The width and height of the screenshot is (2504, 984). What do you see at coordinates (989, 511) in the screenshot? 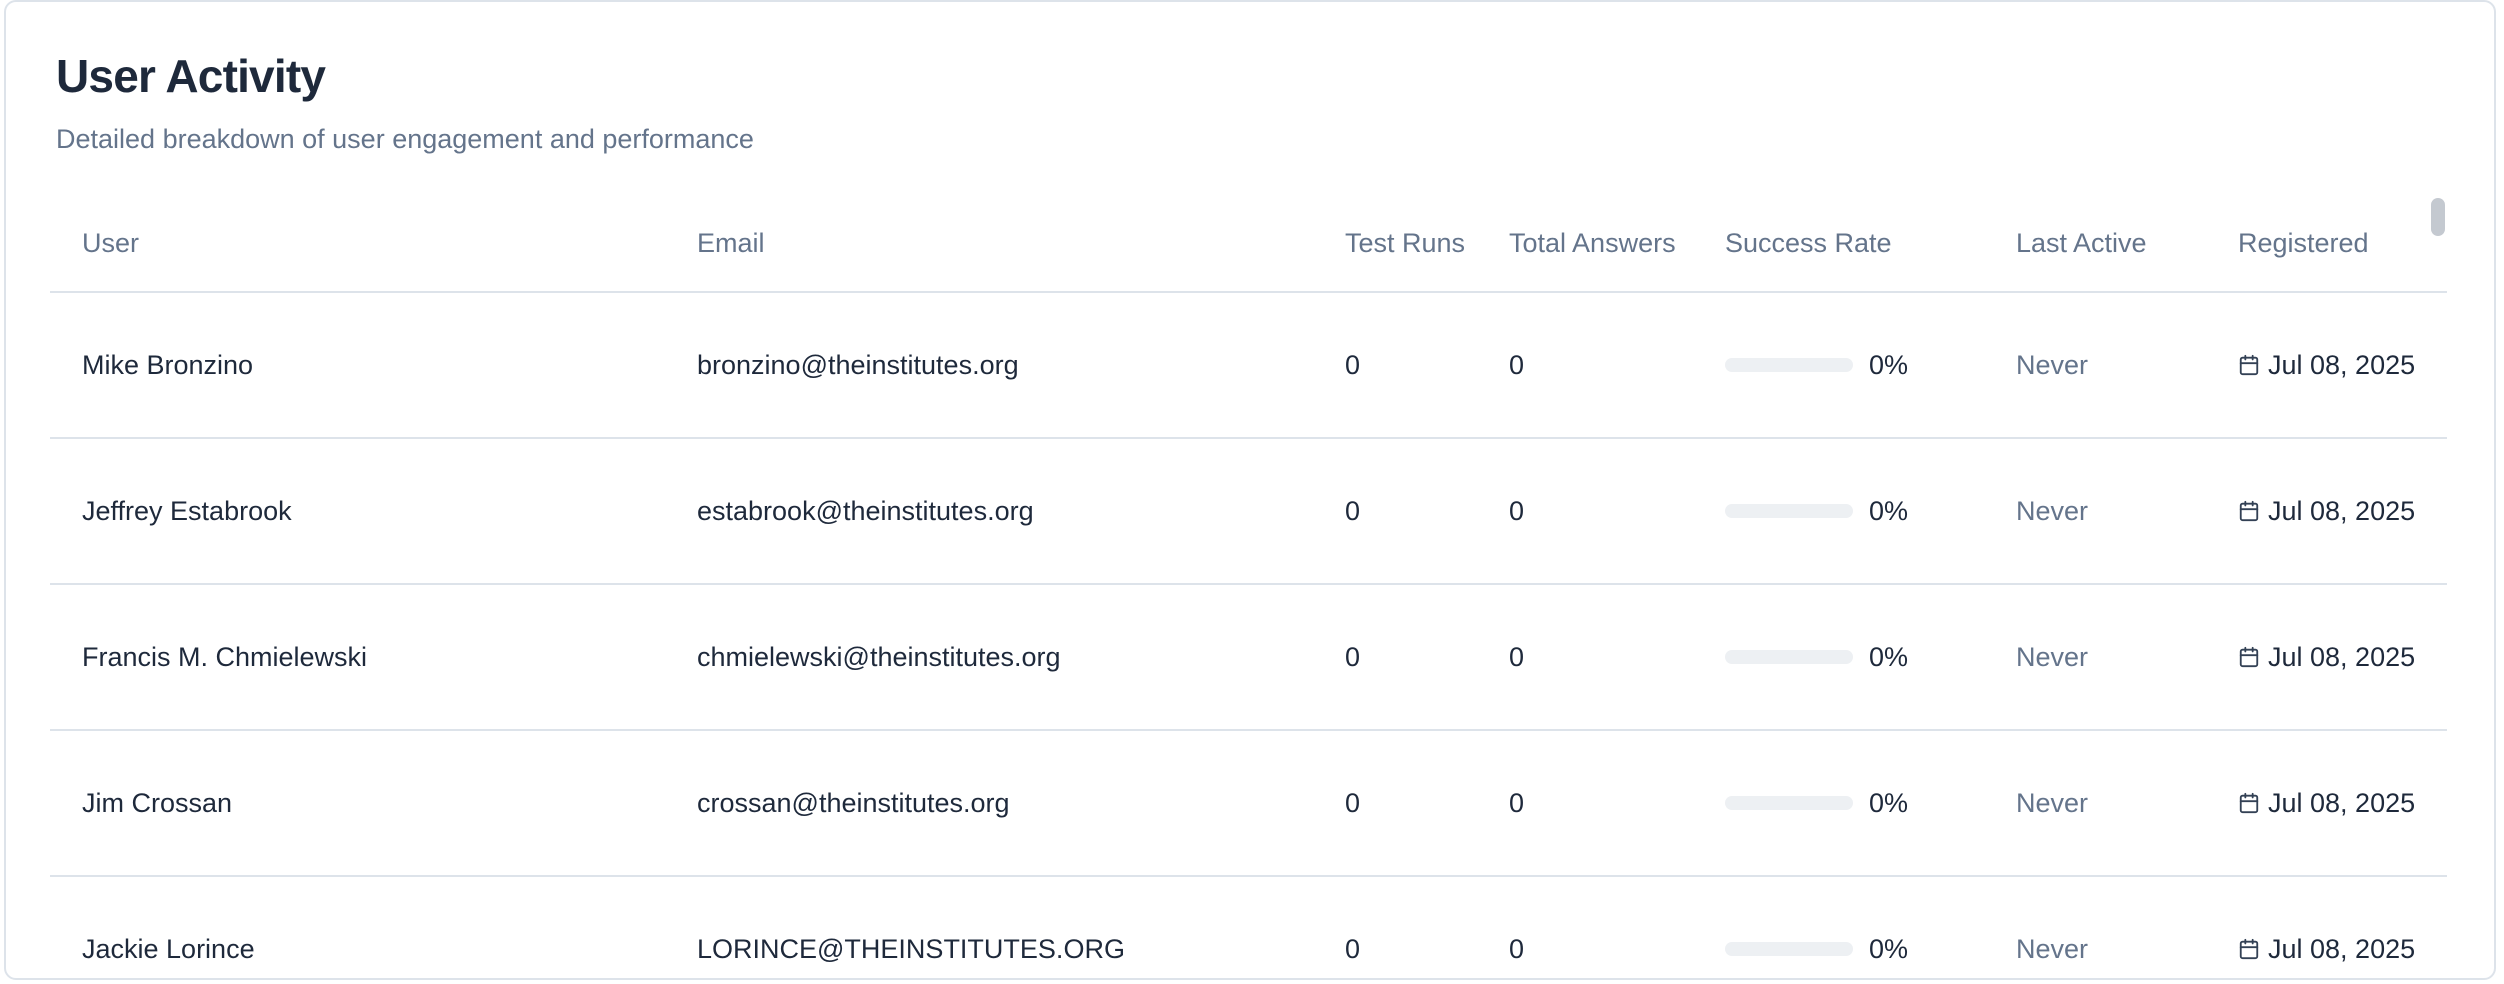
I see `user-email: estabrook@theinstitutes.org` at bounding box center [989, 511].